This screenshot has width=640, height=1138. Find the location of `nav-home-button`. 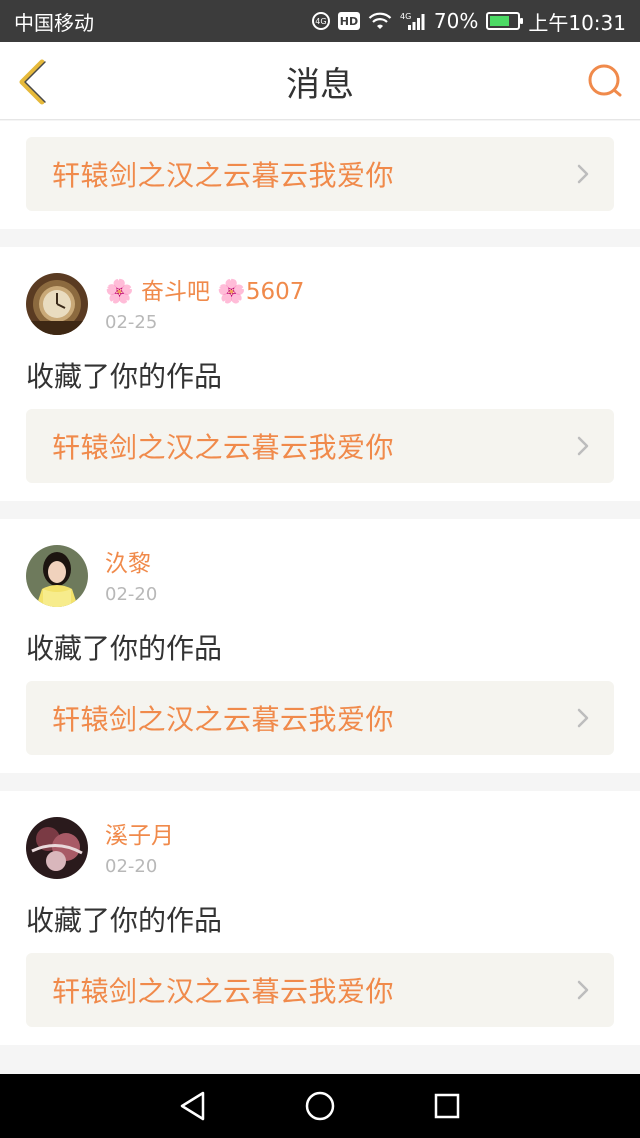

nav-home-button is located at coordinates (320, 1106).